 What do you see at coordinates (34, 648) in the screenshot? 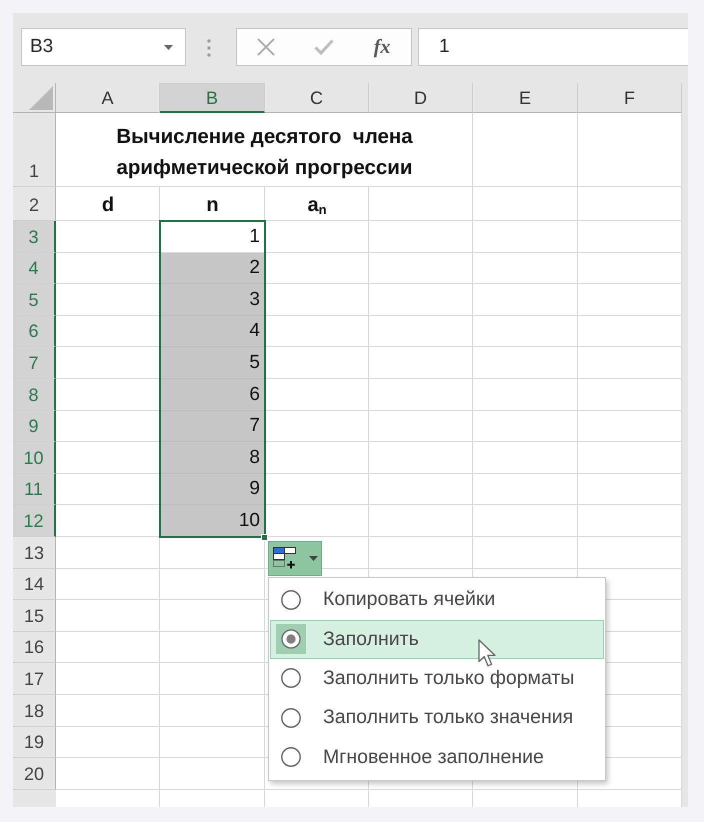
I see `row-header: 16` at bounding box center [34, 648].